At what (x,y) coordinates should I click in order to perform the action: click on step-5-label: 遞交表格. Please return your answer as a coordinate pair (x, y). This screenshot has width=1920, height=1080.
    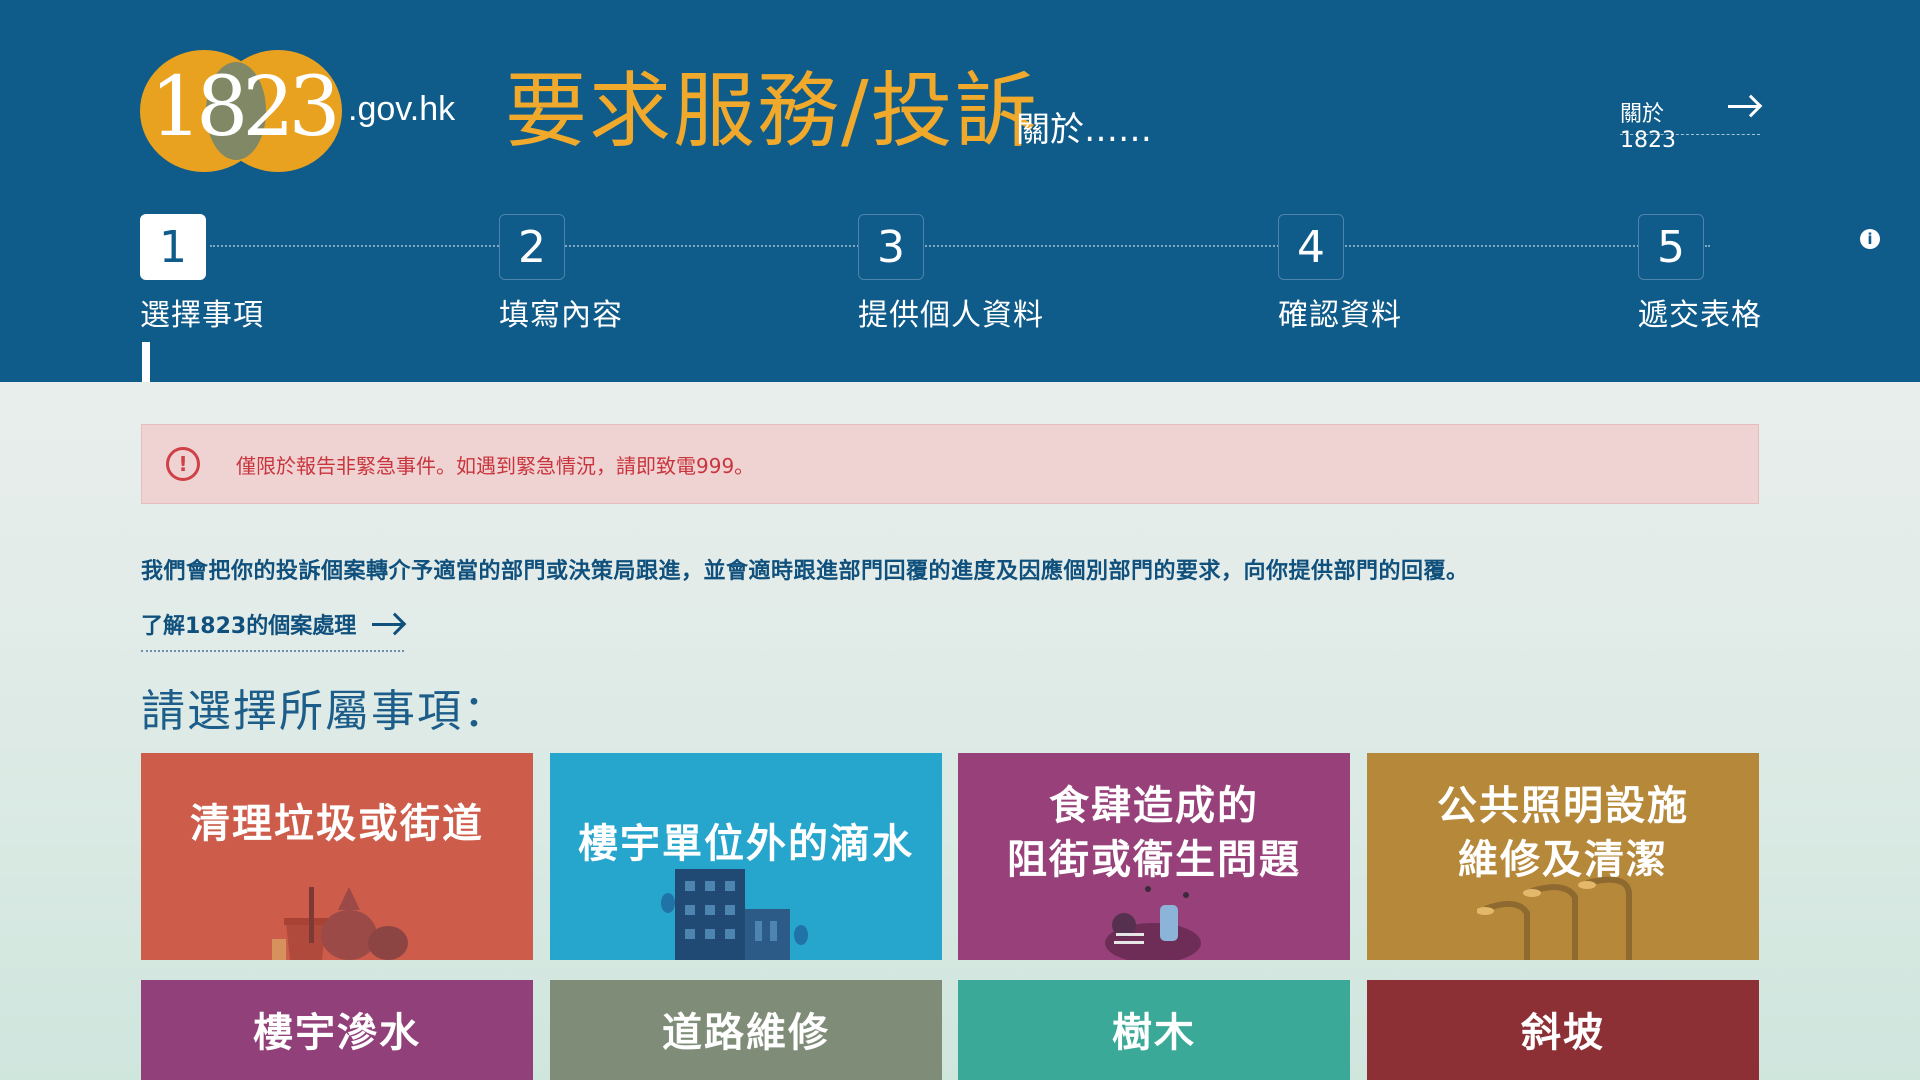
    Looking at the image, I should click on (1700, 315).